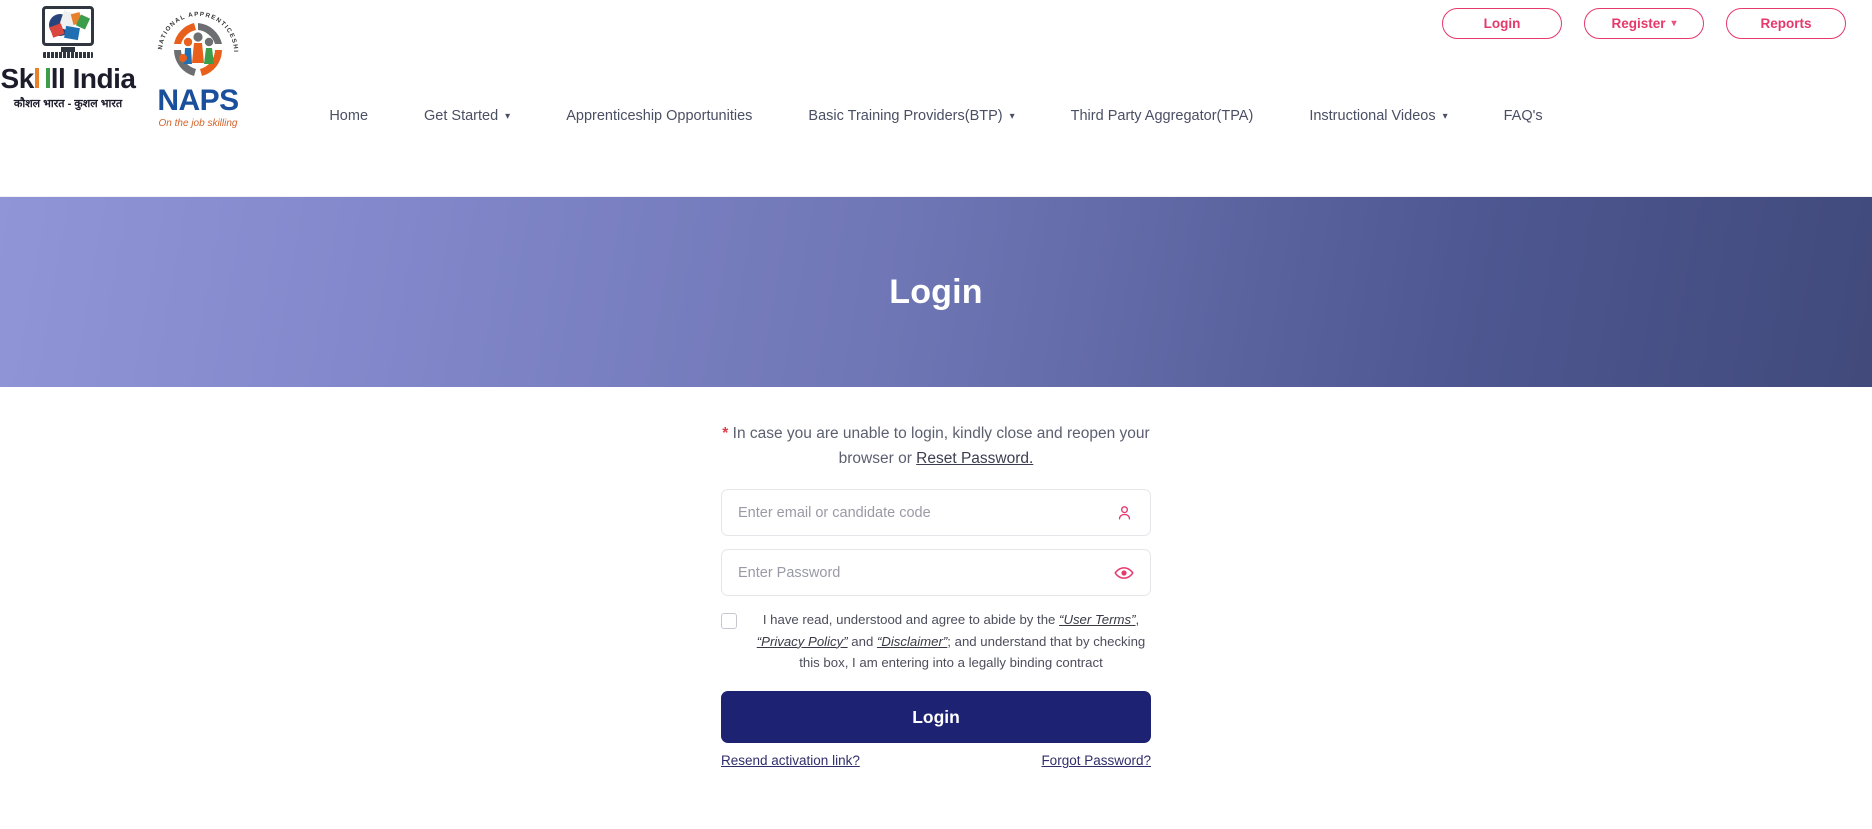 Image resolution: width=1872 pixels, height=829 pixels. I want to click on nav-label: Basic Training Providers(BTP), so click(905, 116).